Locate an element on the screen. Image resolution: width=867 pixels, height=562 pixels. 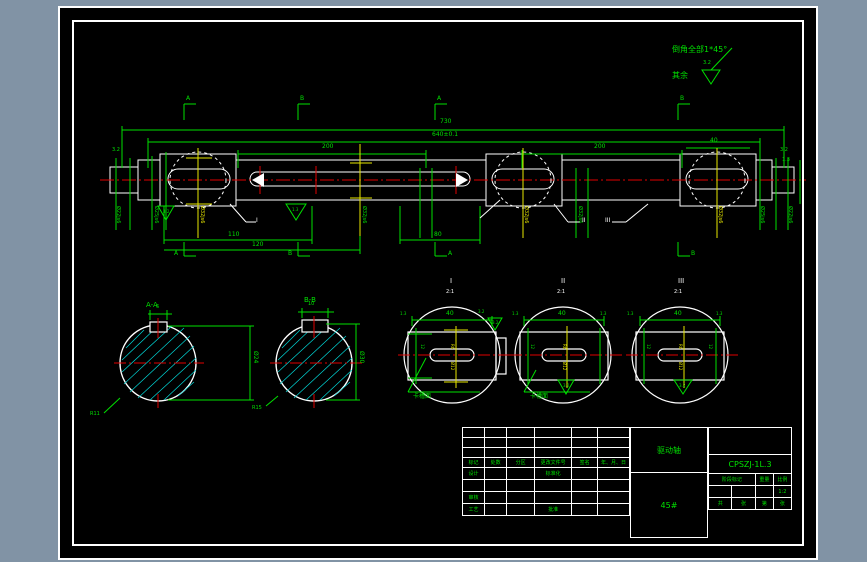
table-row: 1:2 is located at coordinates (750, 491).